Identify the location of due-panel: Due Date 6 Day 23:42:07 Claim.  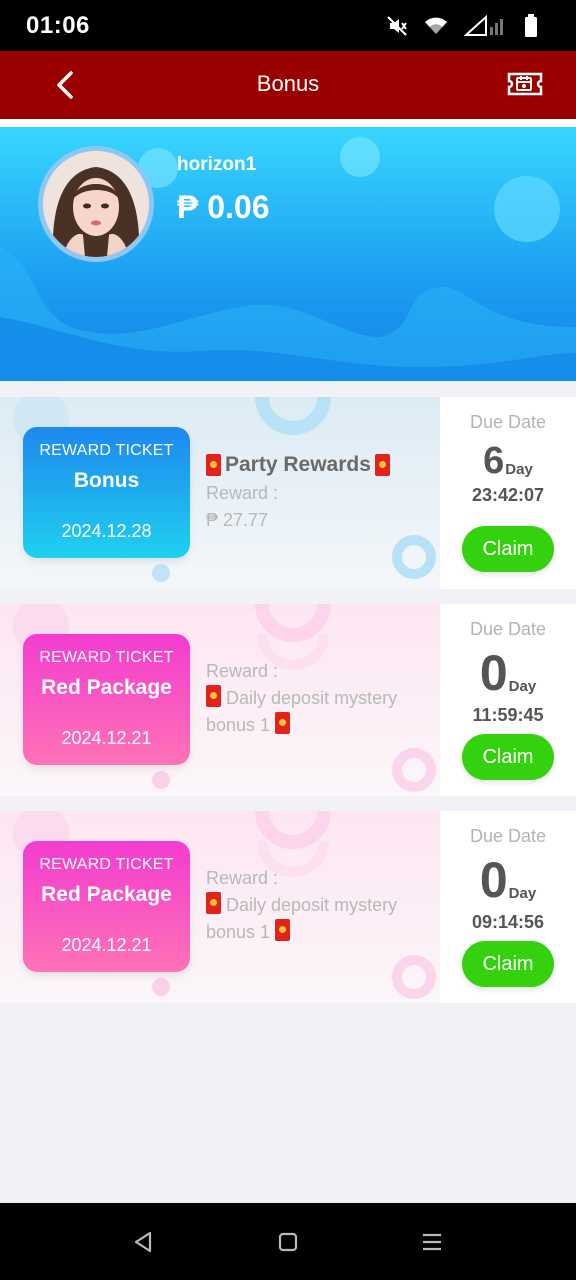
(508, 493).